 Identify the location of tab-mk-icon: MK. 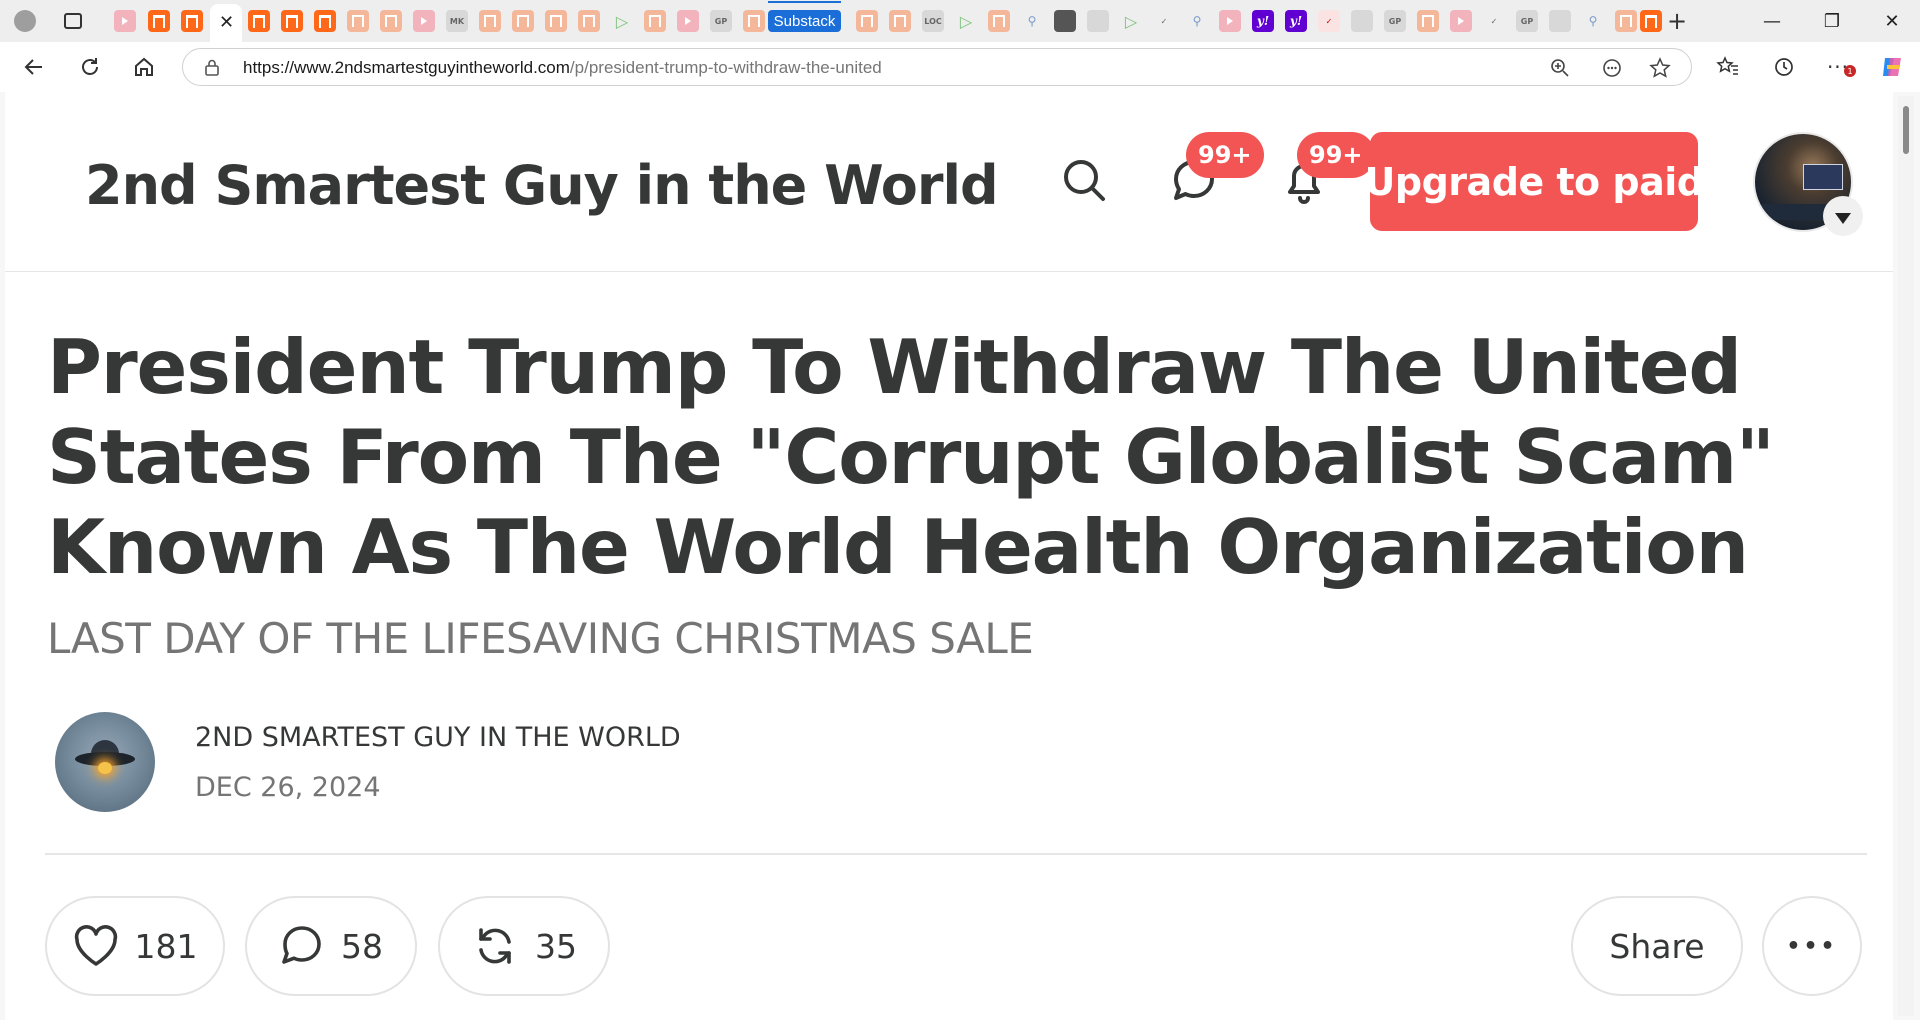
(457, 21).